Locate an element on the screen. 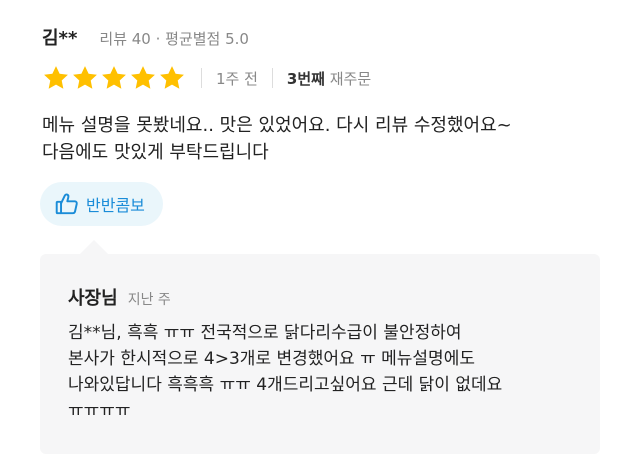 The width and height of the screenshot is (640, 468). reviewer-meta: 리뷰 40 · 평균별점 5.0 is located at coordinates (174, 39).